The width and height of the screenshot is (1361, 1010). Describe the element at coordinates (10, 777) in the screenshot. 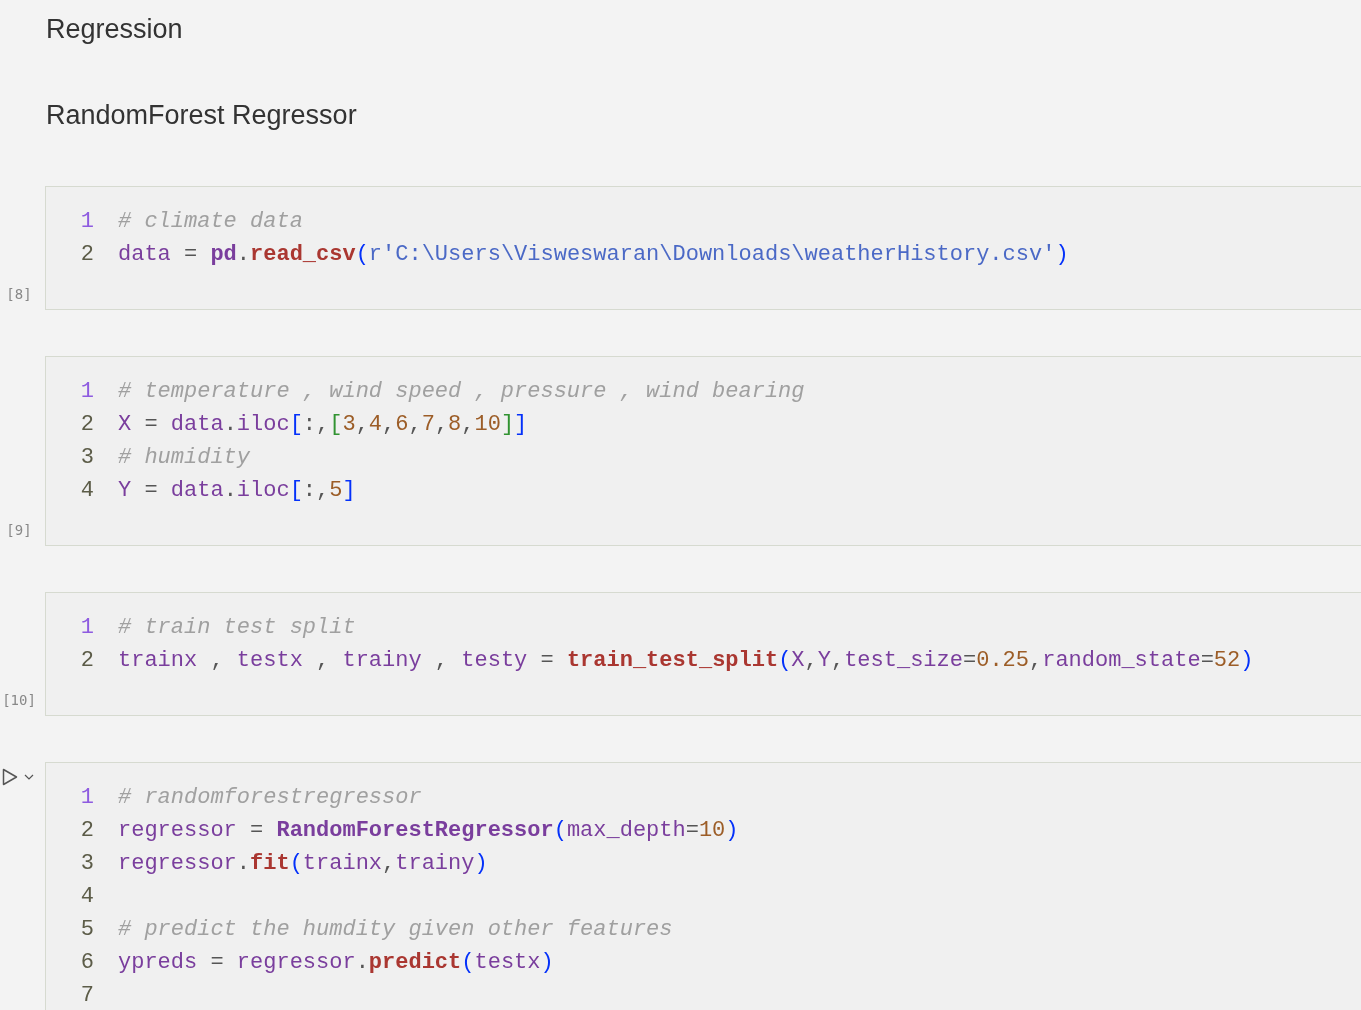

I see `run-icon` at that location.